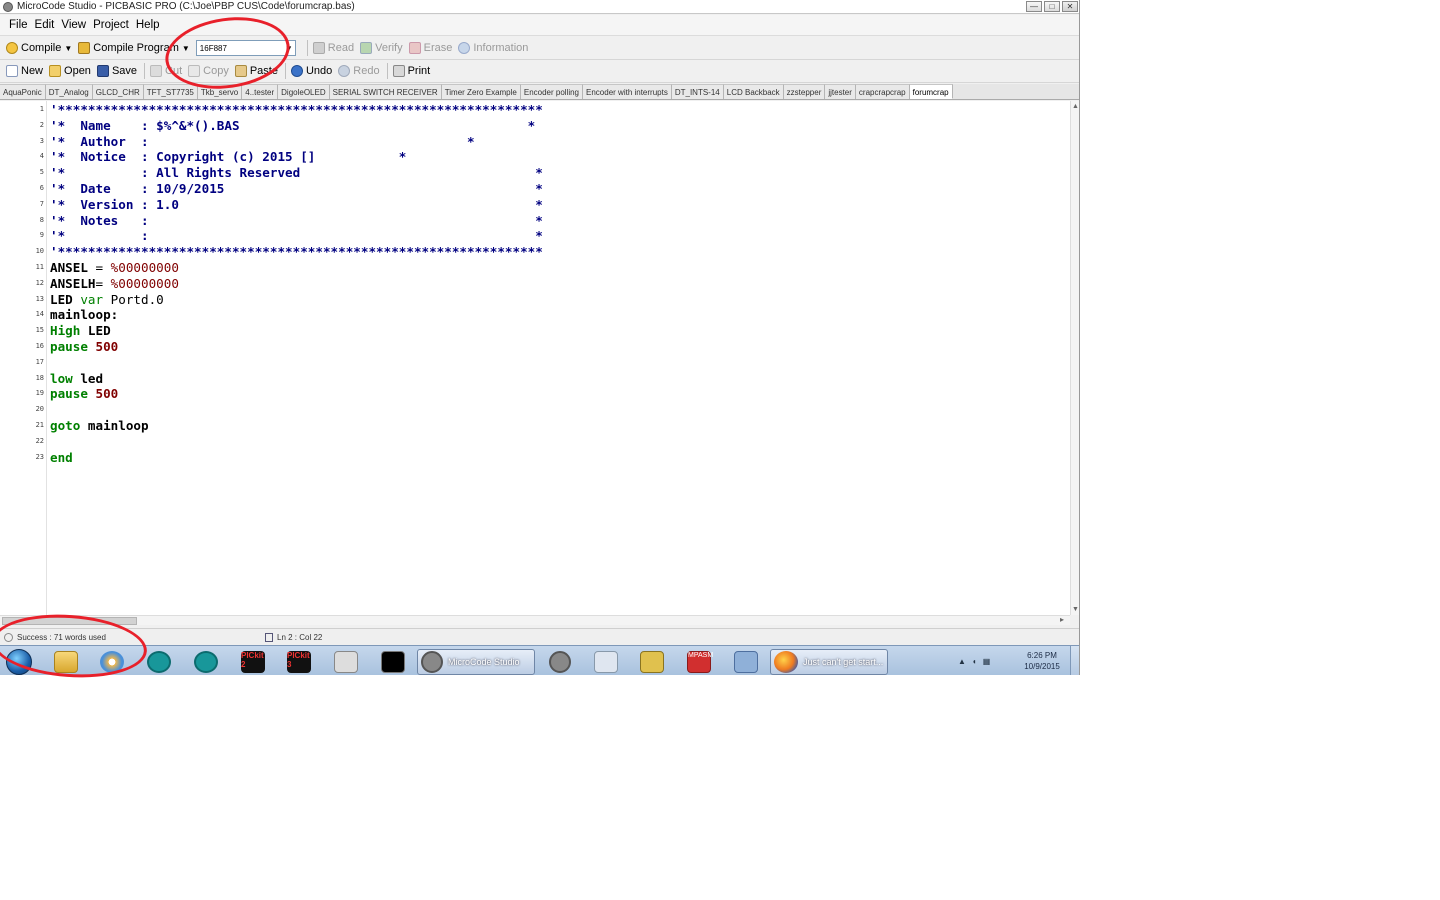  I want to click on line-number: 3, so click(41, 140).